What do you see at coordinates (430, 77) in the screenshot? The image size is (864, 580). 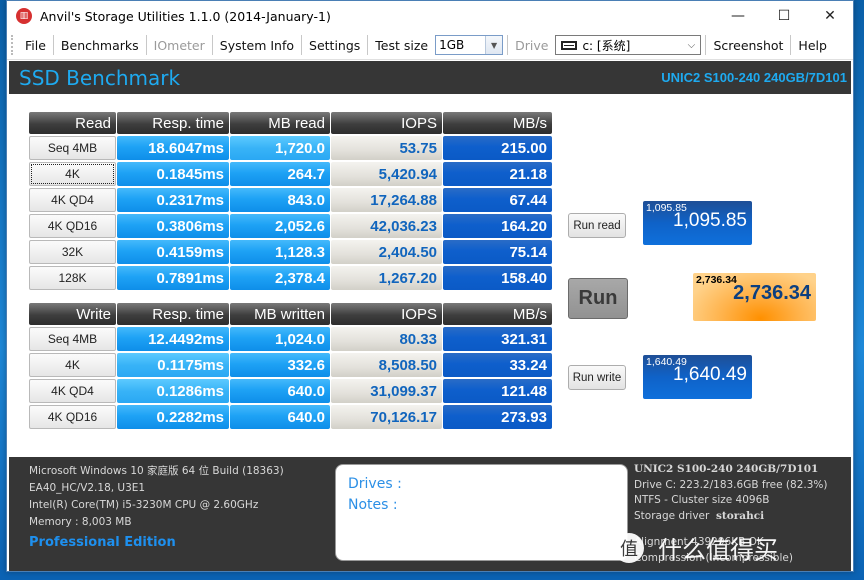 I see `benchmark-header: SSD Benchmark UNIC2 S100-240 240GB/7D101` at bounding box center [430, 77].